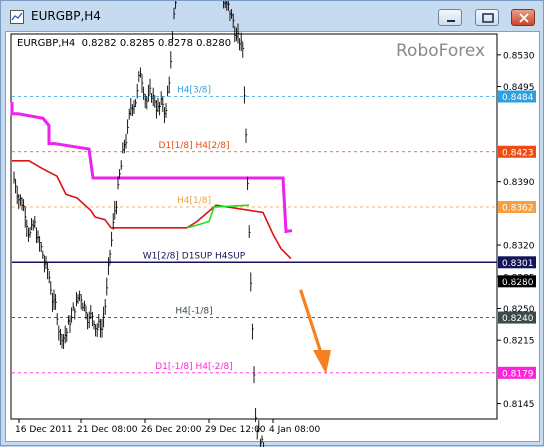 This screenshot has height=447, width=544. What do you see at coordinates (235, 430) in the screenshot?
I see `x-tick-label: 29 Dec 12:00` at bounding box center [235, 430].